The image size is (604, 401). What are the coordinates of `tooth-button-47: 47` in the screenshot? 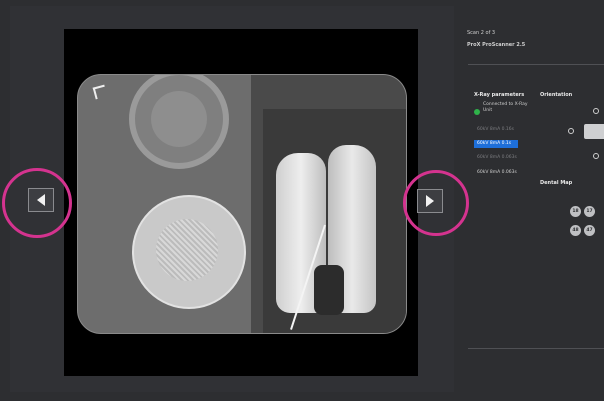 It's located at (589, 230).